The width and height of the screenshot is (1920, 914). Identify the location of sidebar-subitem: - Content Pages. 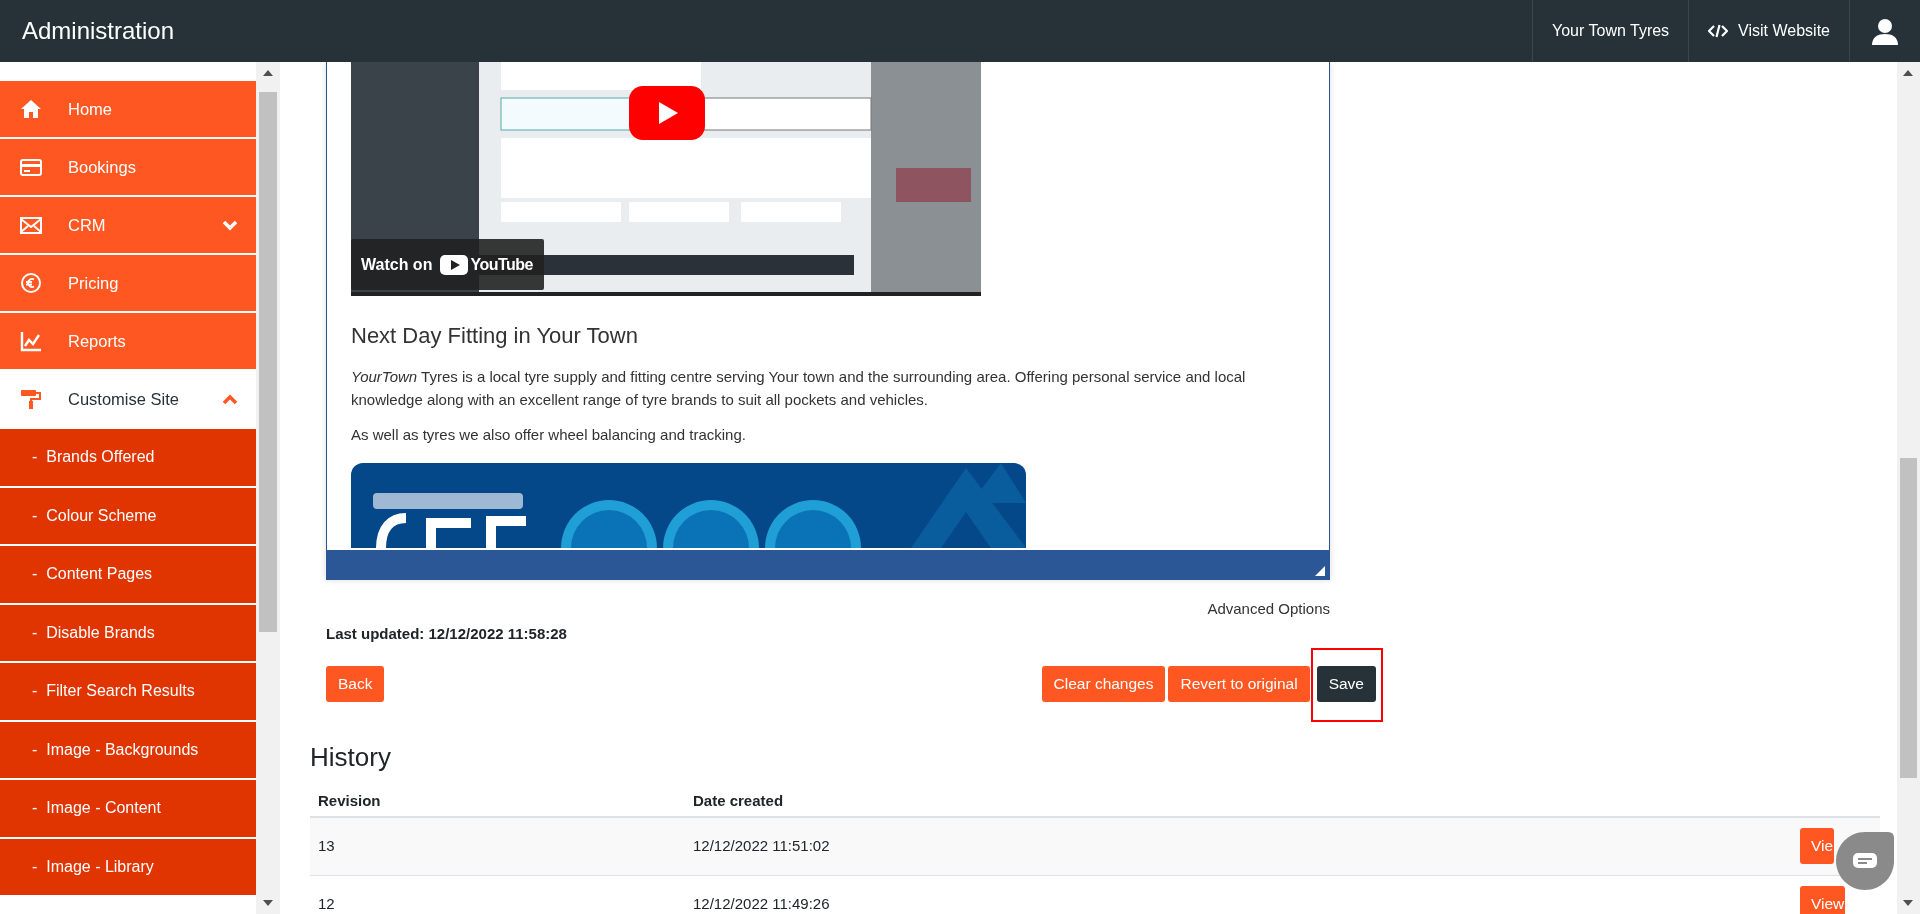
(128, 575).